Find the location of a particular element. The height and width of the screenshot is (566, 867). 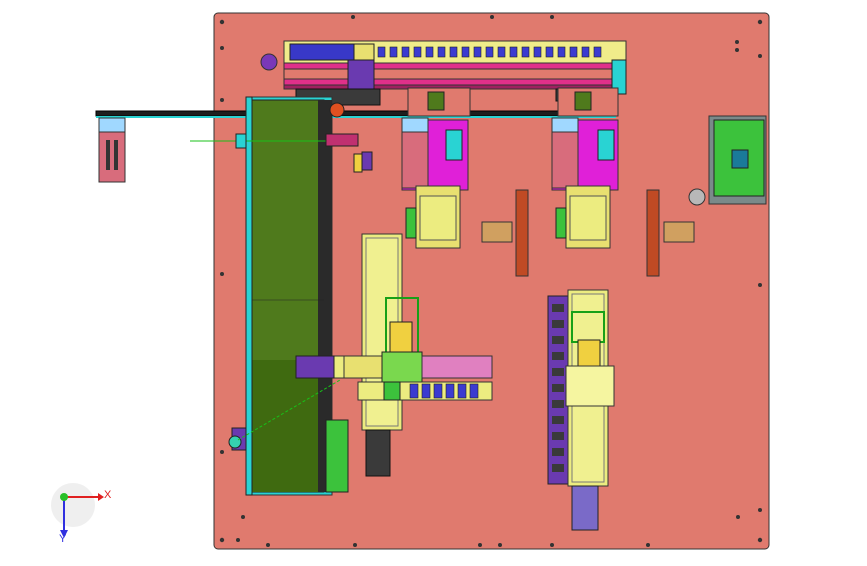

x-axis-label: X is located at coordinates (108, 495).